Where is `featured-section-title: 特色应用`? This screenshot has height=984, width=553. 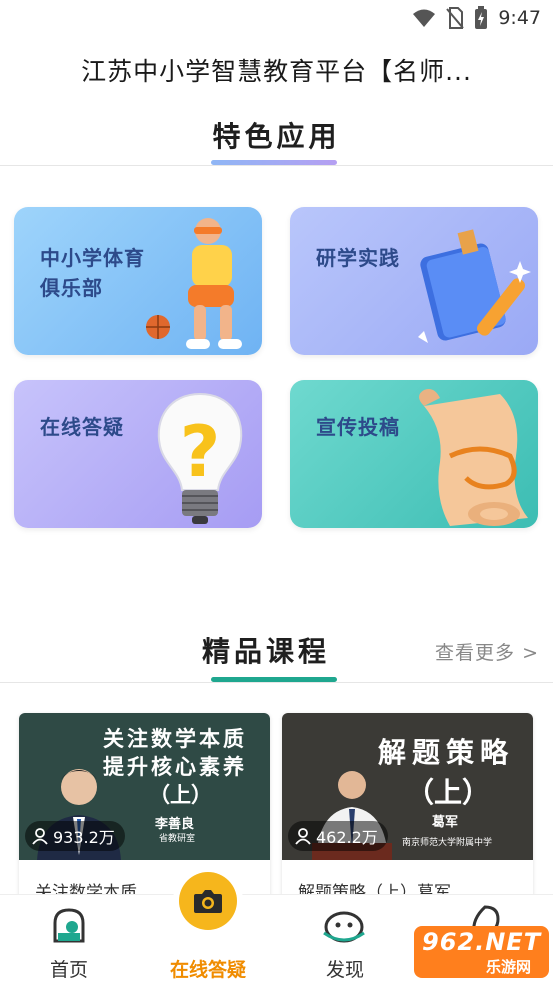
featured-section-title: 特色应用 is located at coordinates (276, 136).